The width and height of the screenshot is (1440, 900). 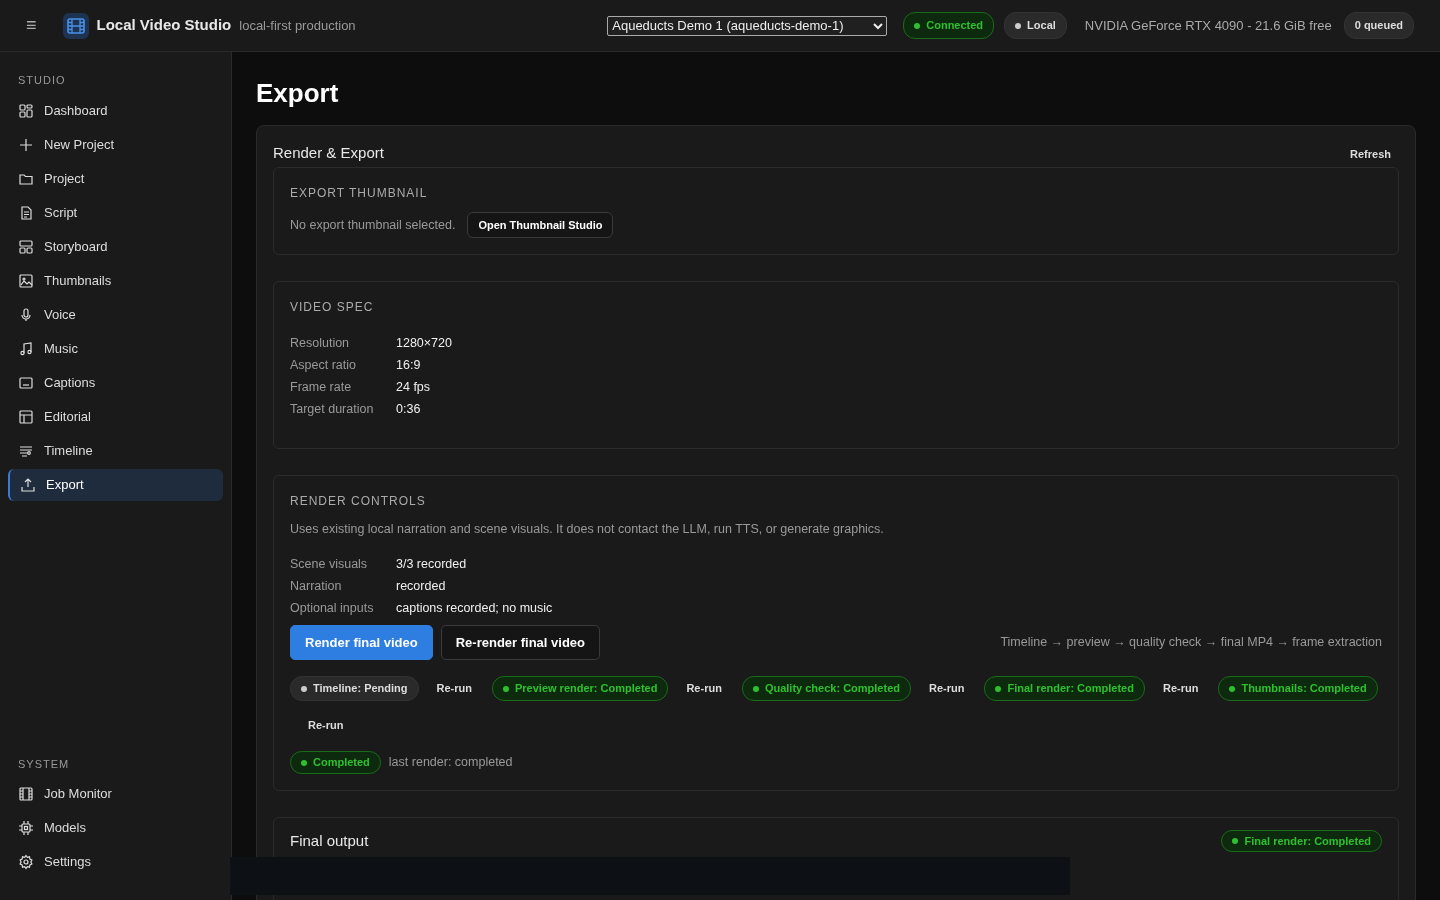 I want to click on section-heading: SYSTEM, so click(x=44, y=764).